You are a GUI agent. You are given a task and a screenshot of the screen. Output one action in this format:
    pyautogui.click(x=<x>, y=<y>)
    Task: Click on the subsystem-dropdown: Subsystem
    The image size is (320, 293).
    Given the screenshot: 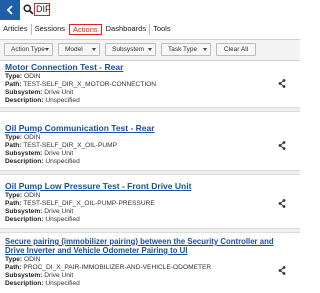 What is the action you would take?
    pyautogui.click(x=130, y=49)
    